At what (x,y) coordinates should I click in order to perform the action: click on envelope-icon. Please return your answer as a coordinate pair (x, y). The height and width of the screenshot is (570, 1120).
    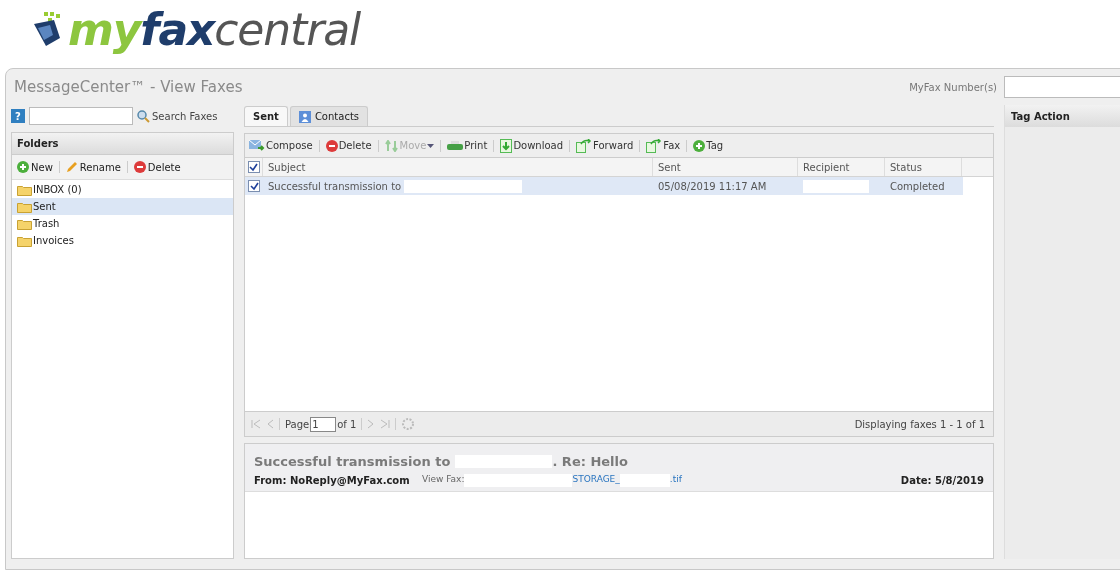
    Looking at the image, I should click on (257, 145).